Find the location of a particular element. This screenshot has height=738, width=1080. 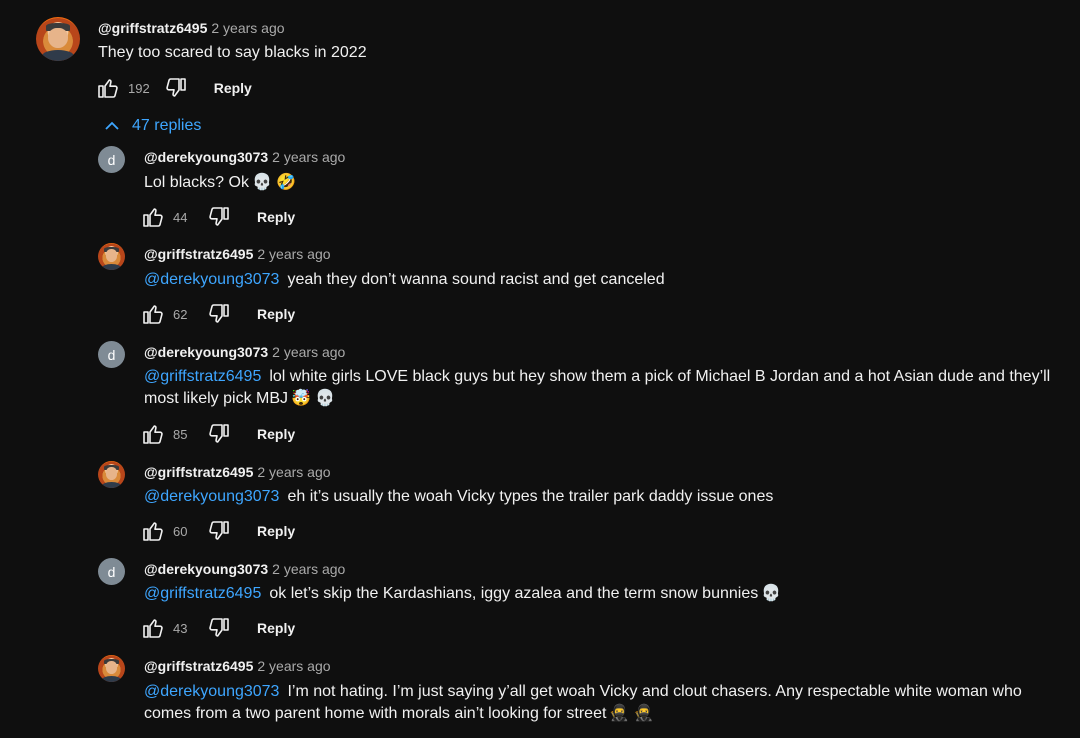

like-count: 60 is located at coordinates (180, 531).